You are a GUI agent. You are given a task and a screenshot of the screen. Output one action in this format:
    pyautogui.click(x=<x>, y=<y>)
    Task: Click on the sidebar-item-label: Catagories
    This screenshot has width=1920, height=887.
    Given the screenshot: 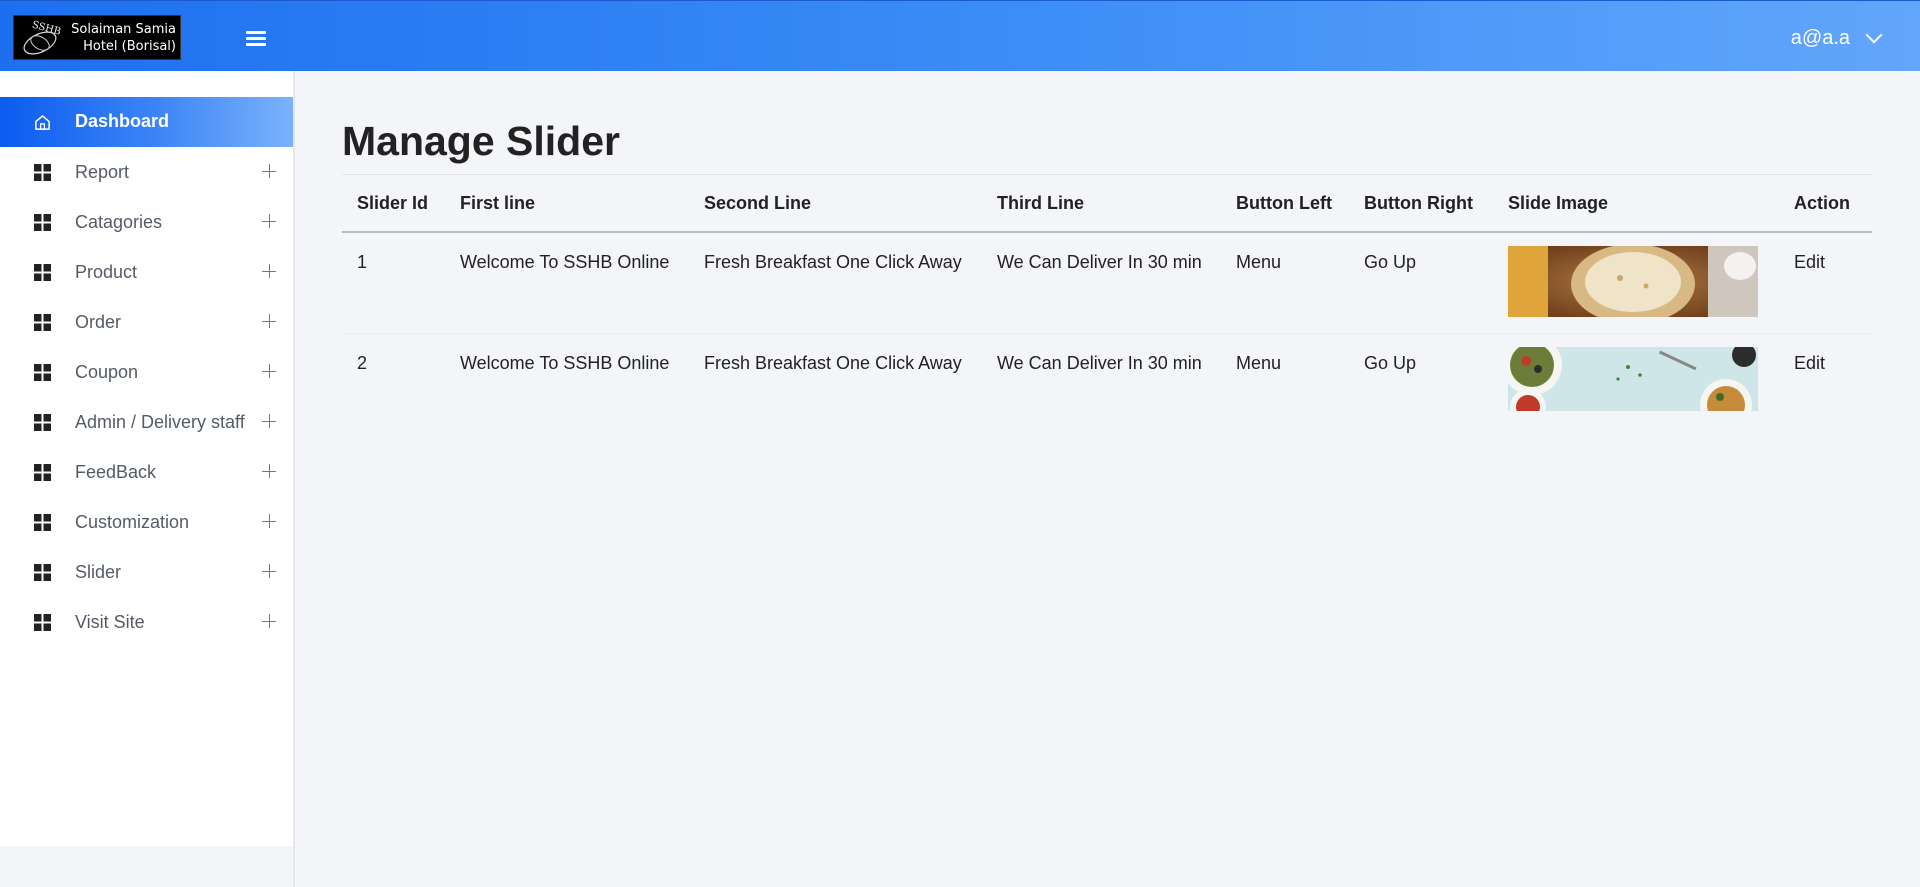 What is the action you would take?
    pyautogui.click(x=119, y=222)
    